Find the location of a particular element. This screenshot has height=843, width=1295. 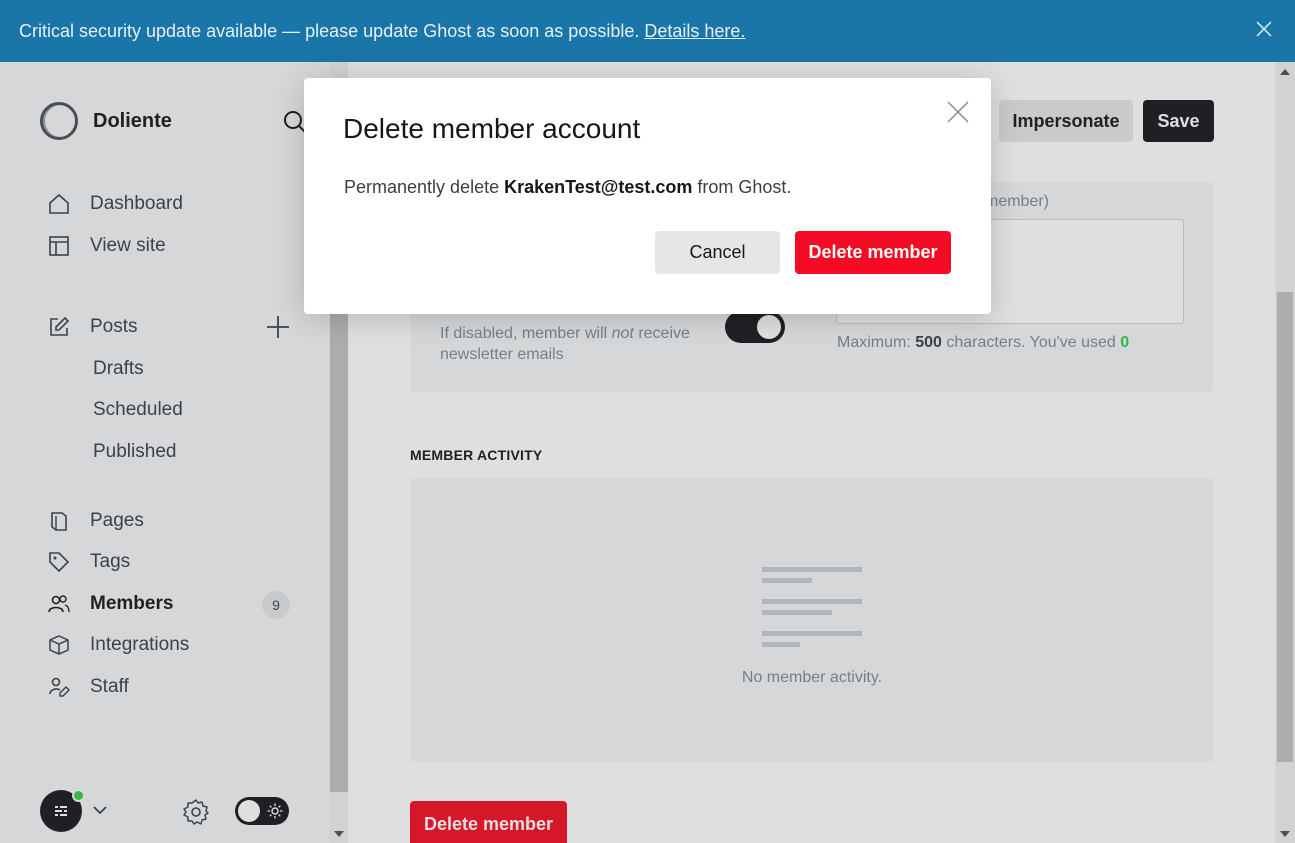

banner-details-link: Details here. is located at coordinates (694, 31).